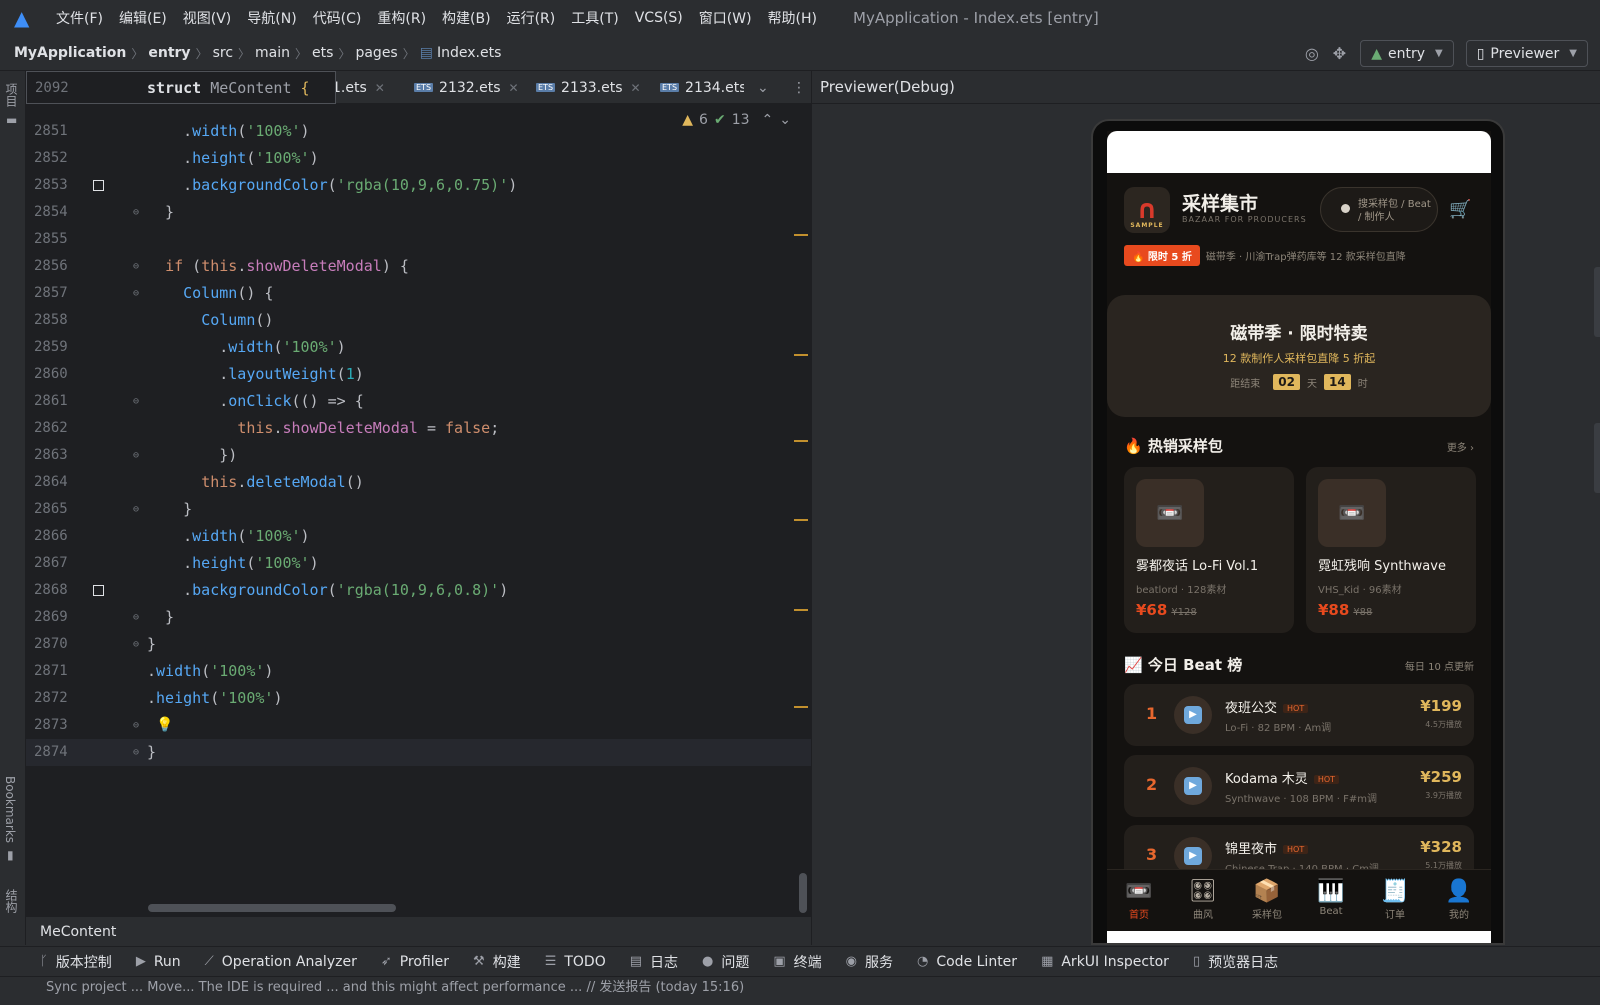 The width and height of the screenshot is (1600, 1005). What do you see at coordinates (59, 590) in the screenshot?
I see `line-number: 2868` at bounding box center [59, 590].